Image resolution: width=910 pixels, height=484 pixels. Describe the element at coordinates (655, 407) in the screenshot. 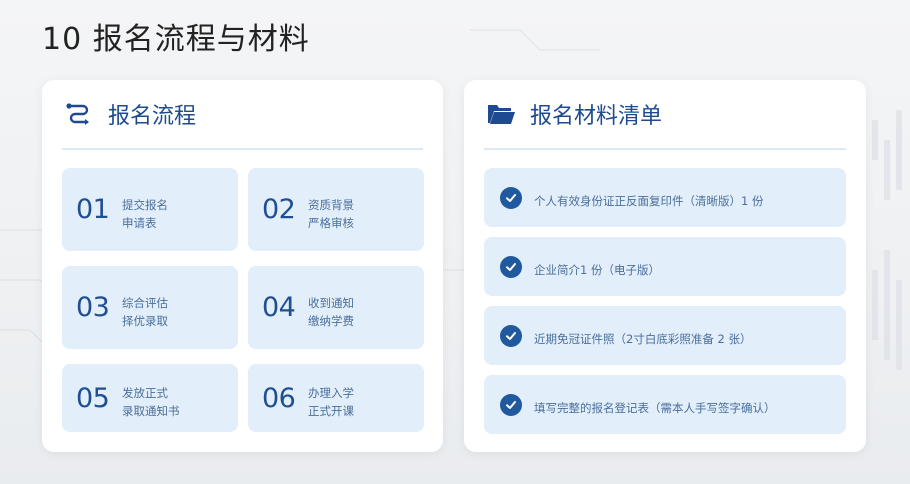

I see `material-text: 填写完整的报名登记表（需本人手写签字确认）` at that location.